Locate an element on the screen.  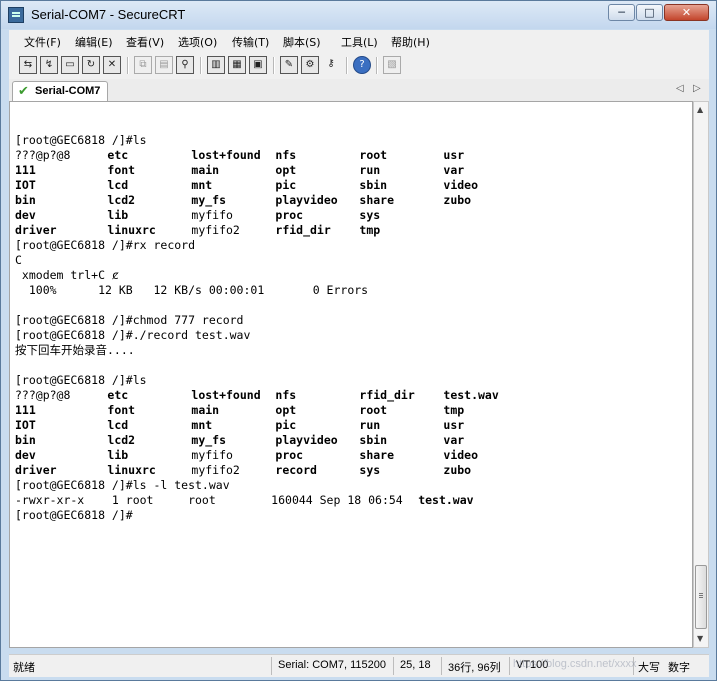
terminal-text: [root@GEC6818 /]#rx record is located at coordinates (105, 245).